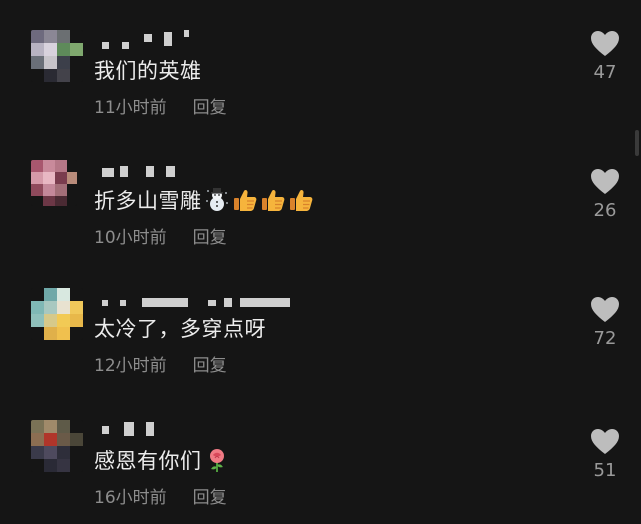 The image size is (641, 524). Describe the element at coordinates (216, 199) in the screenshot. I see `snowman-icon` at that location.